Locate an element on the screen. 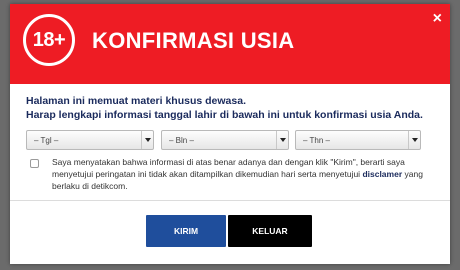 Image resolution: width=460 pixels, height=270 pixels. age-badge-text: 18+ is located at coordinates (49, 39).